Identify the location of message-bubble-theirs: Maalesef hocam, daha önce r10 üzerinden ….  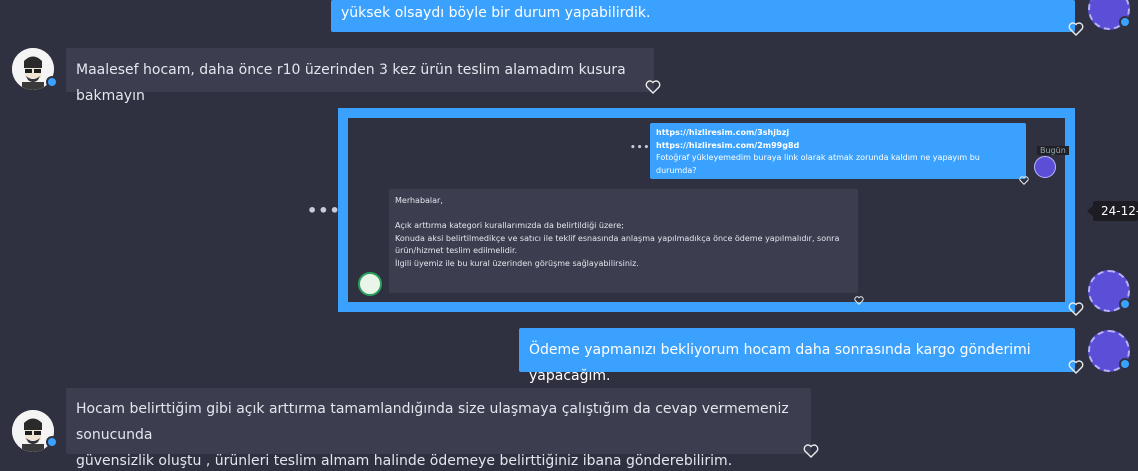
(360, 76).